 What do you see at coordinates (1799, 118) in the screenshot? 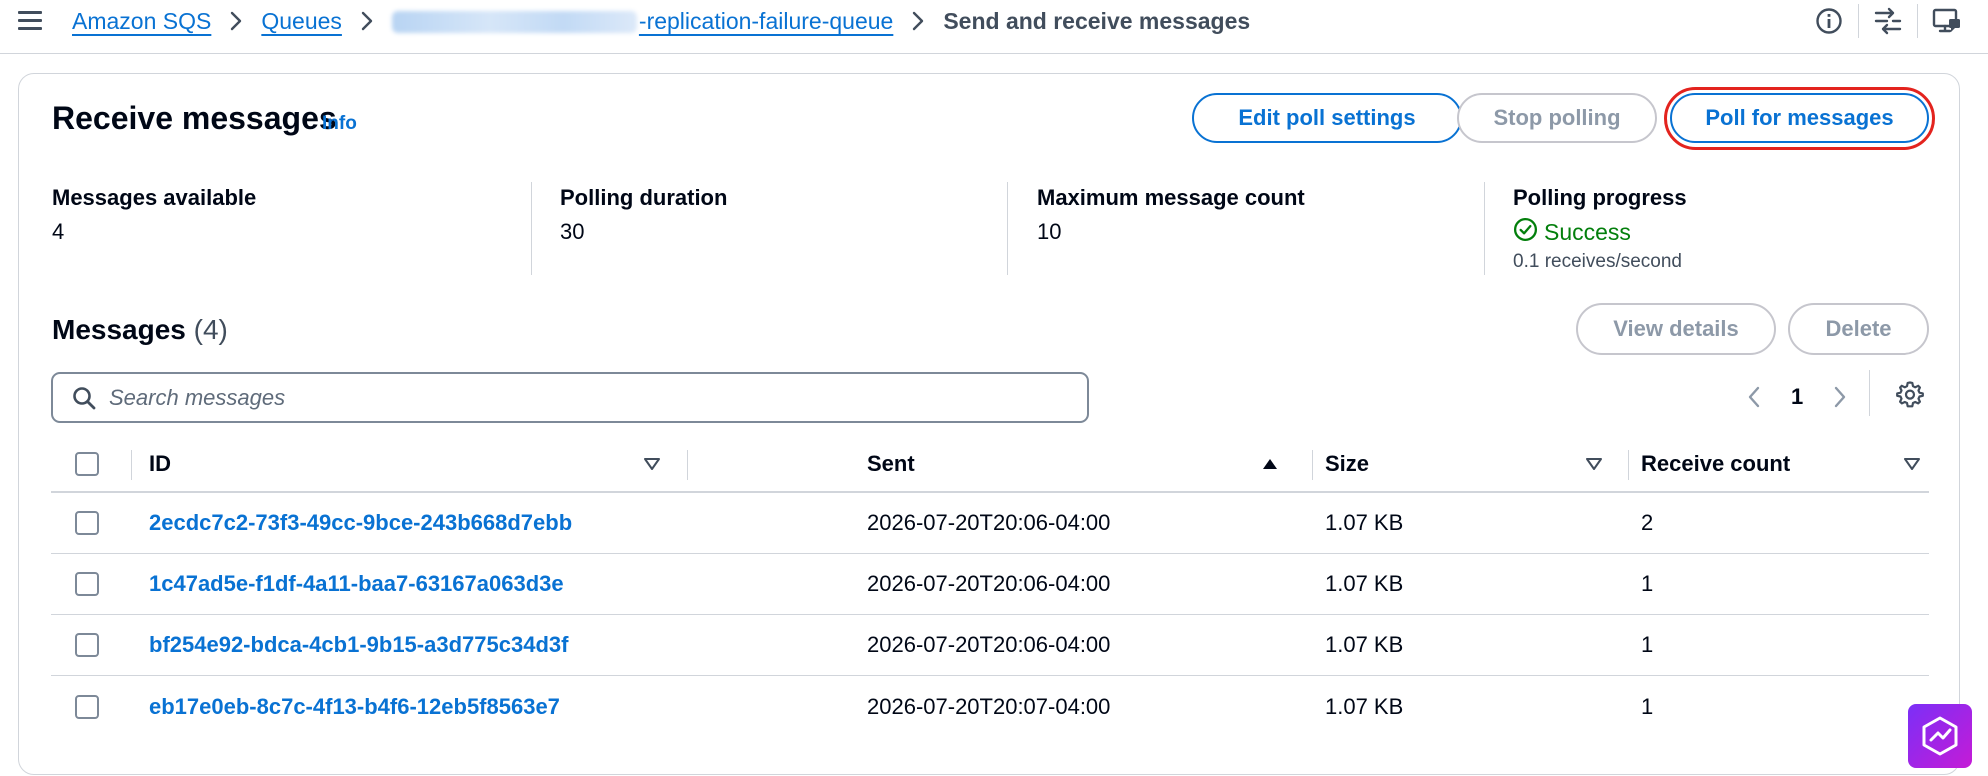
I see `poll-for-messages-button: Poll for messages` at bounding box center [1799, 118].